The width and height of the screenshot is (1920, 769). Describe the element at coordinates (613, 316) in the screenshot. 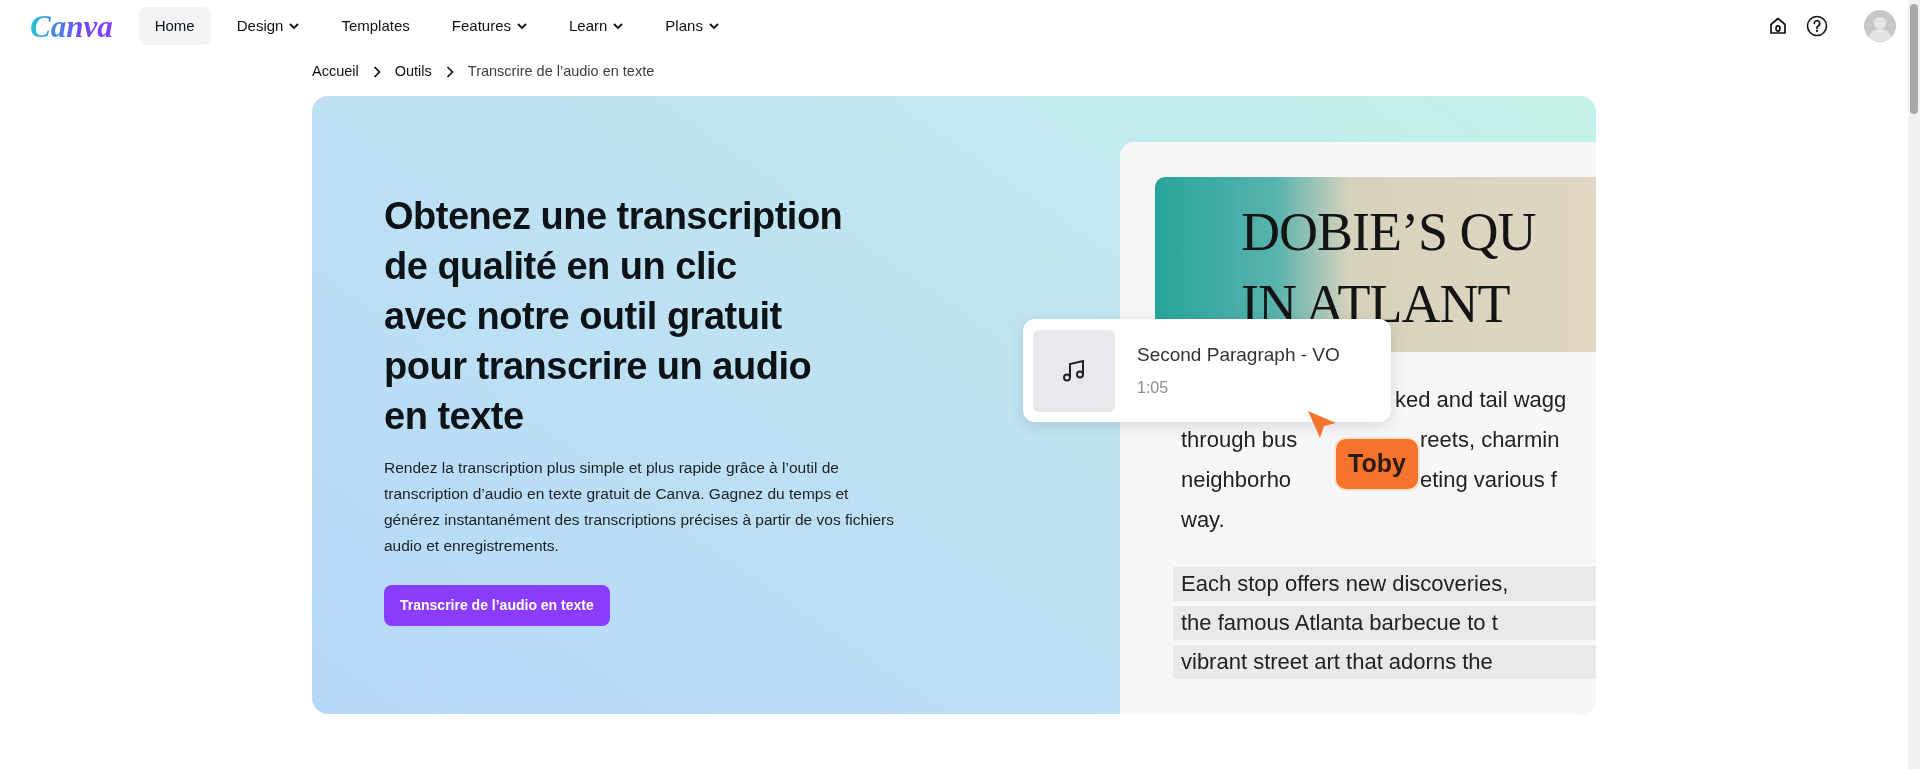

I see `hero-title: Obtenez une transcription de qualité en un clic avec notre outil gratuit pour transcrire un audio en texte` at that location.